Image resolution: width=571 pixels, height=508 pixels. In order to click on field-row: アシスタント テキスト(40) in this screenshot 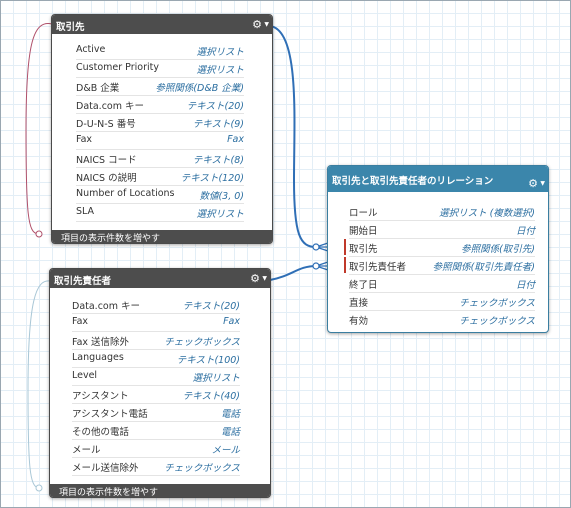, I will do `click(156, 394)`.